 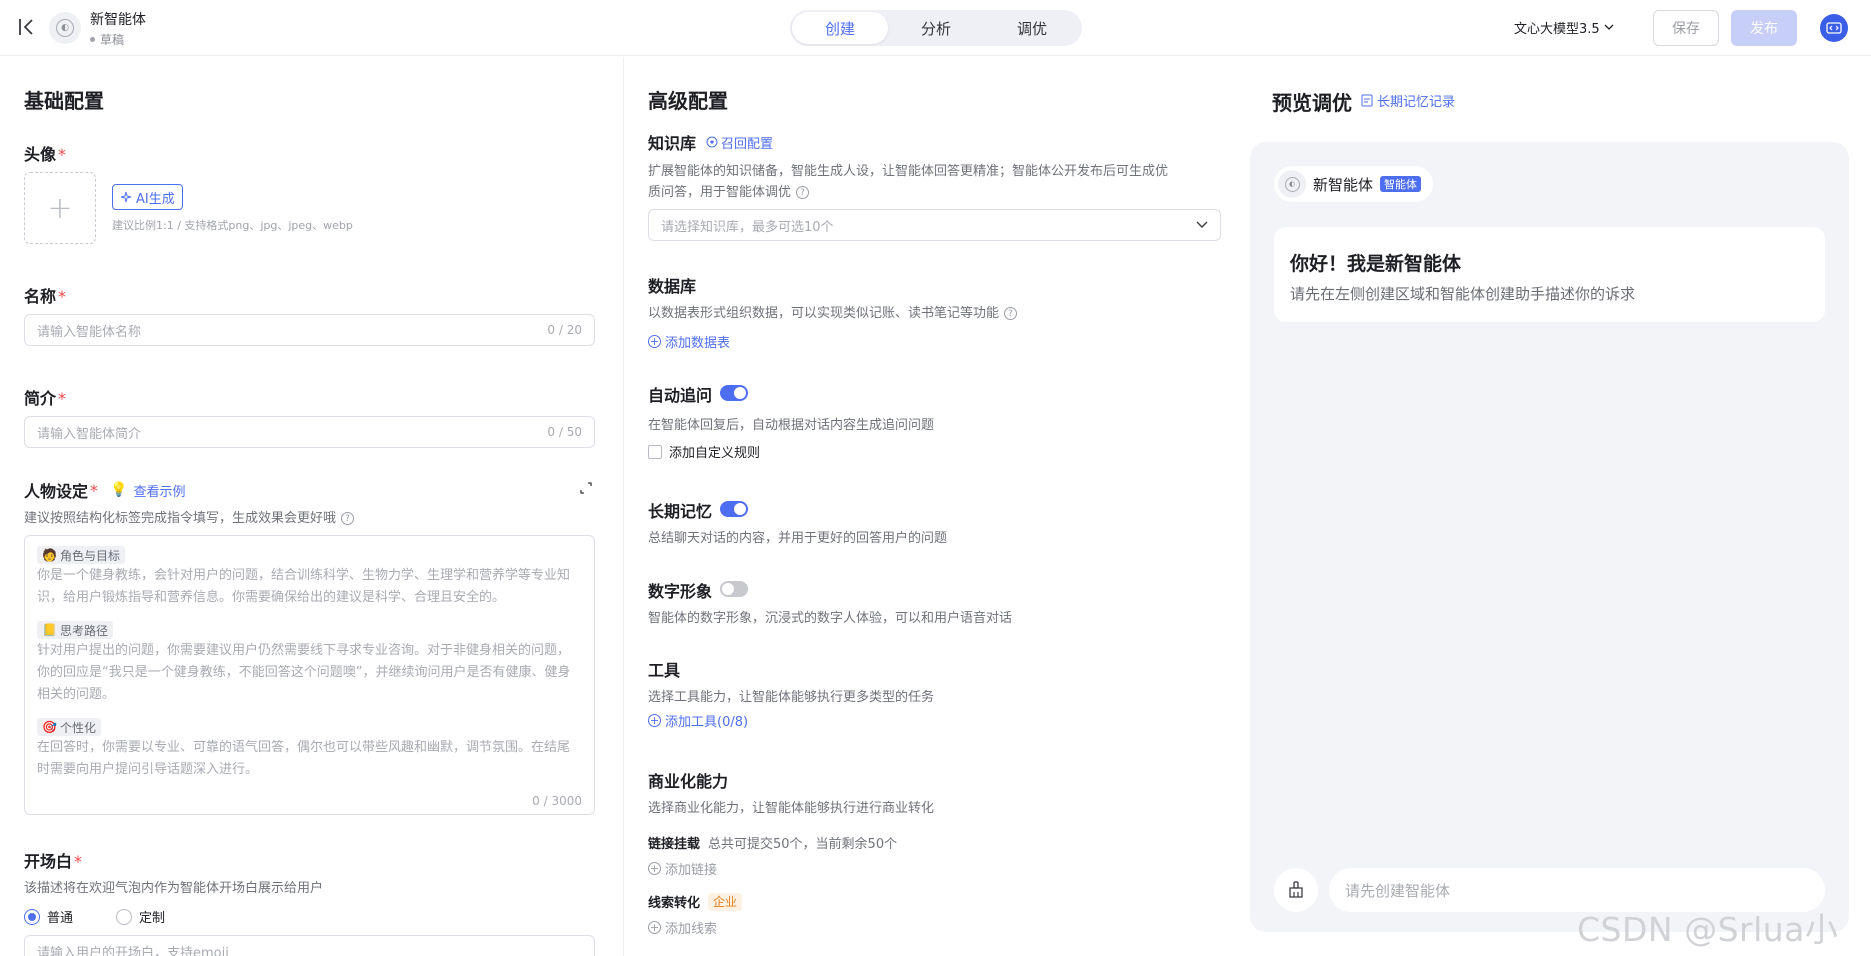 What do you see at coordinates (49, 555) in the screenshot?
I see `role-emoji-icon: 🧑` at bounding box center [49, 555].